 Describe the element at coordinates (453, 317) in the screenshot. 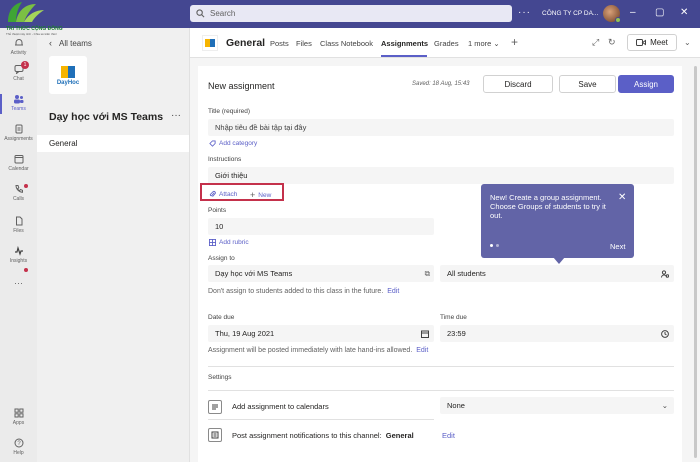

I see `time-due-label: Time due` at that location.